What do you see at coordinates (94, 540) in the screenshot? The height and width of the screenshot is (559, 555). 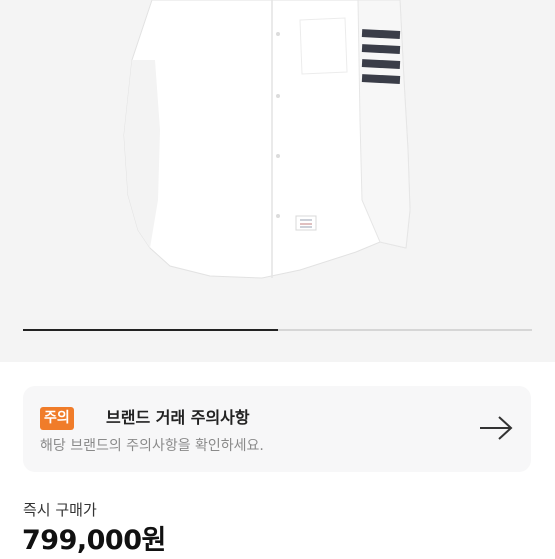 I see `instant-buy-price: 799,000원` at bounding box center [94, 540].